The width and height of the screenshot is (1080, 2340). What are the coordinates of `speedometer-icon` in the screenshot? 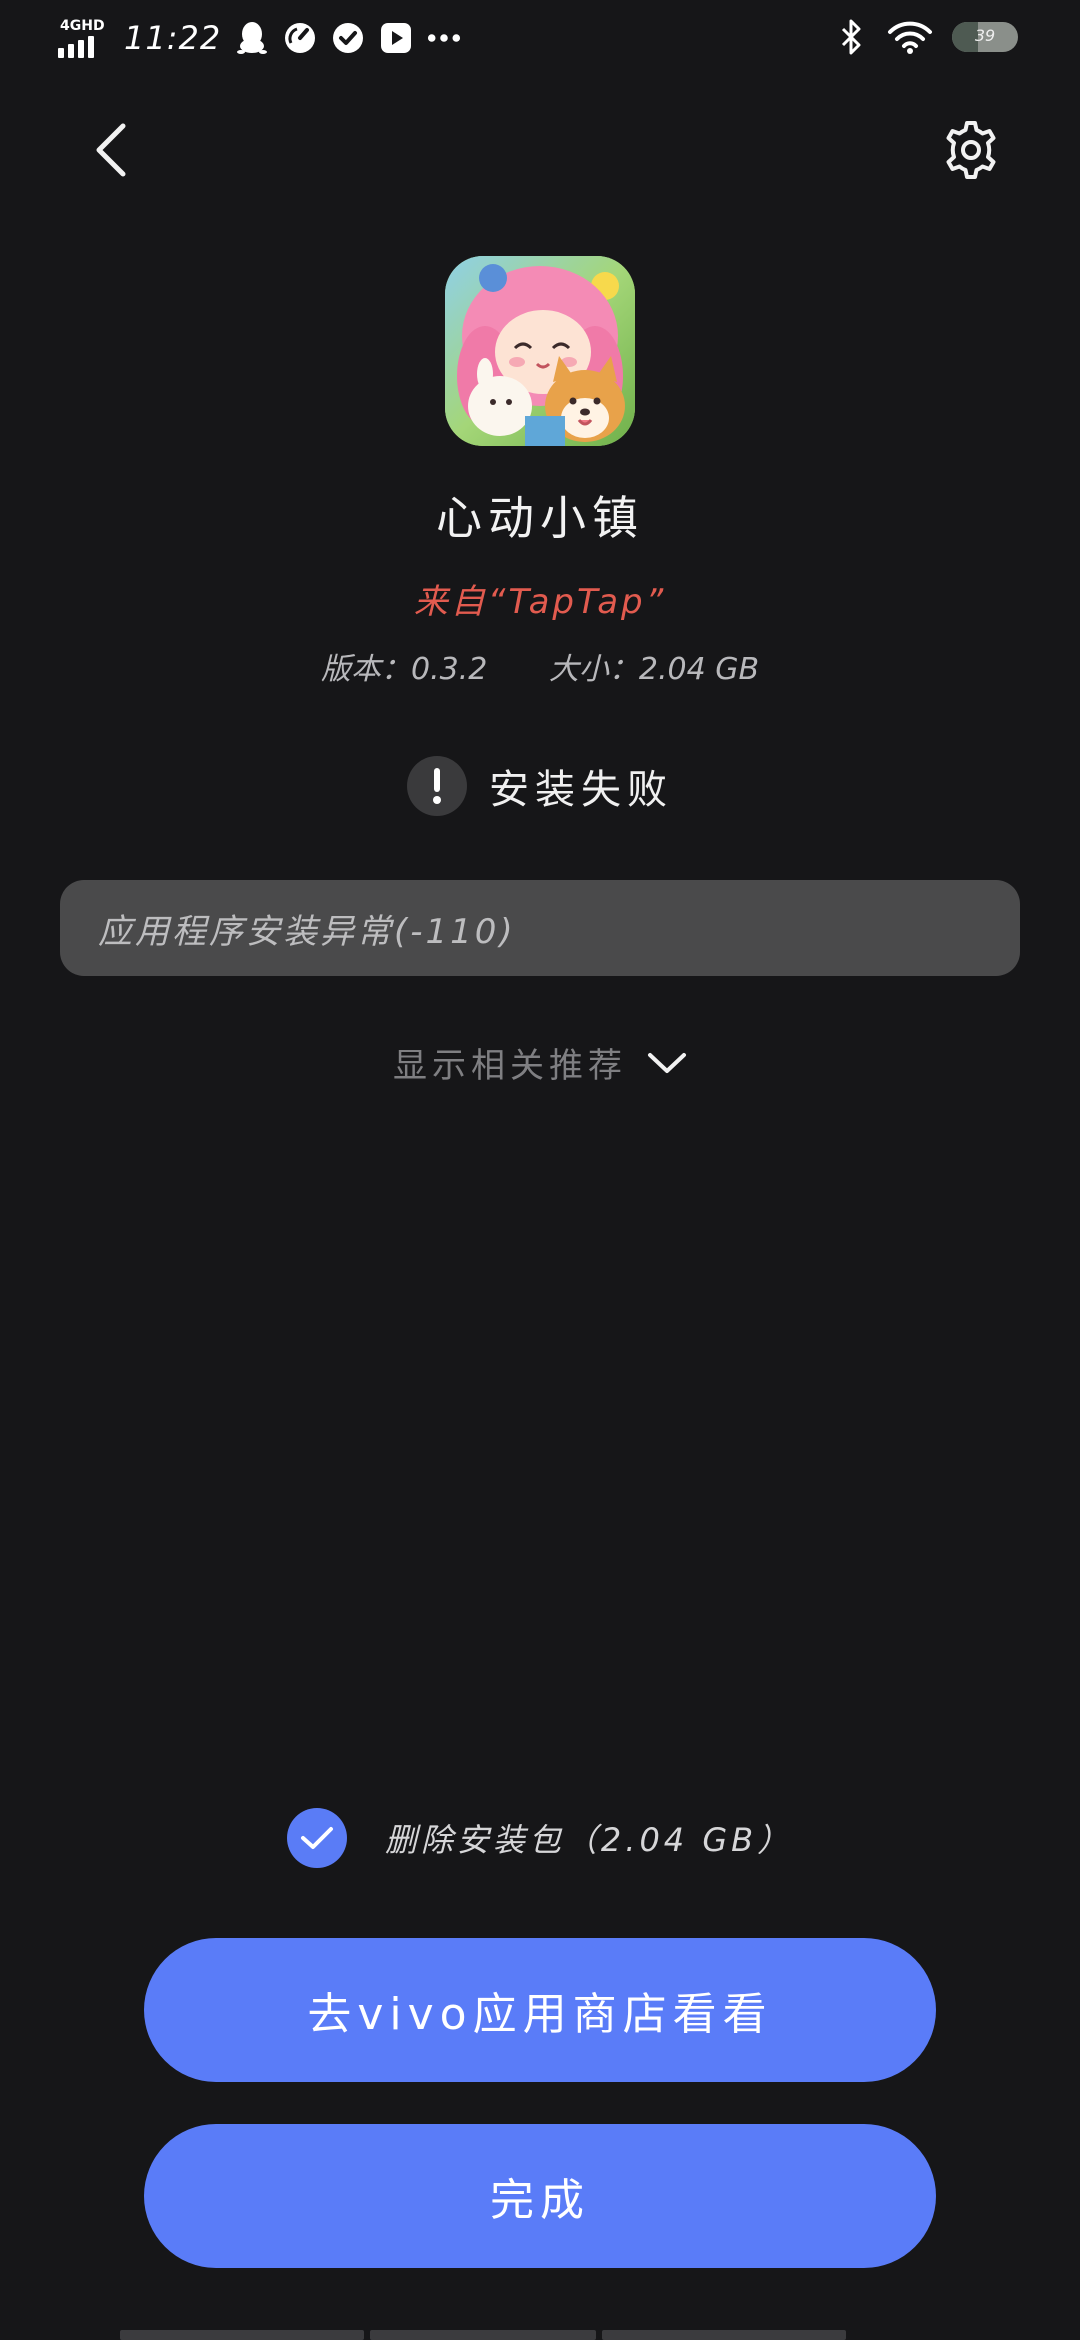 It's located at (300, 38).